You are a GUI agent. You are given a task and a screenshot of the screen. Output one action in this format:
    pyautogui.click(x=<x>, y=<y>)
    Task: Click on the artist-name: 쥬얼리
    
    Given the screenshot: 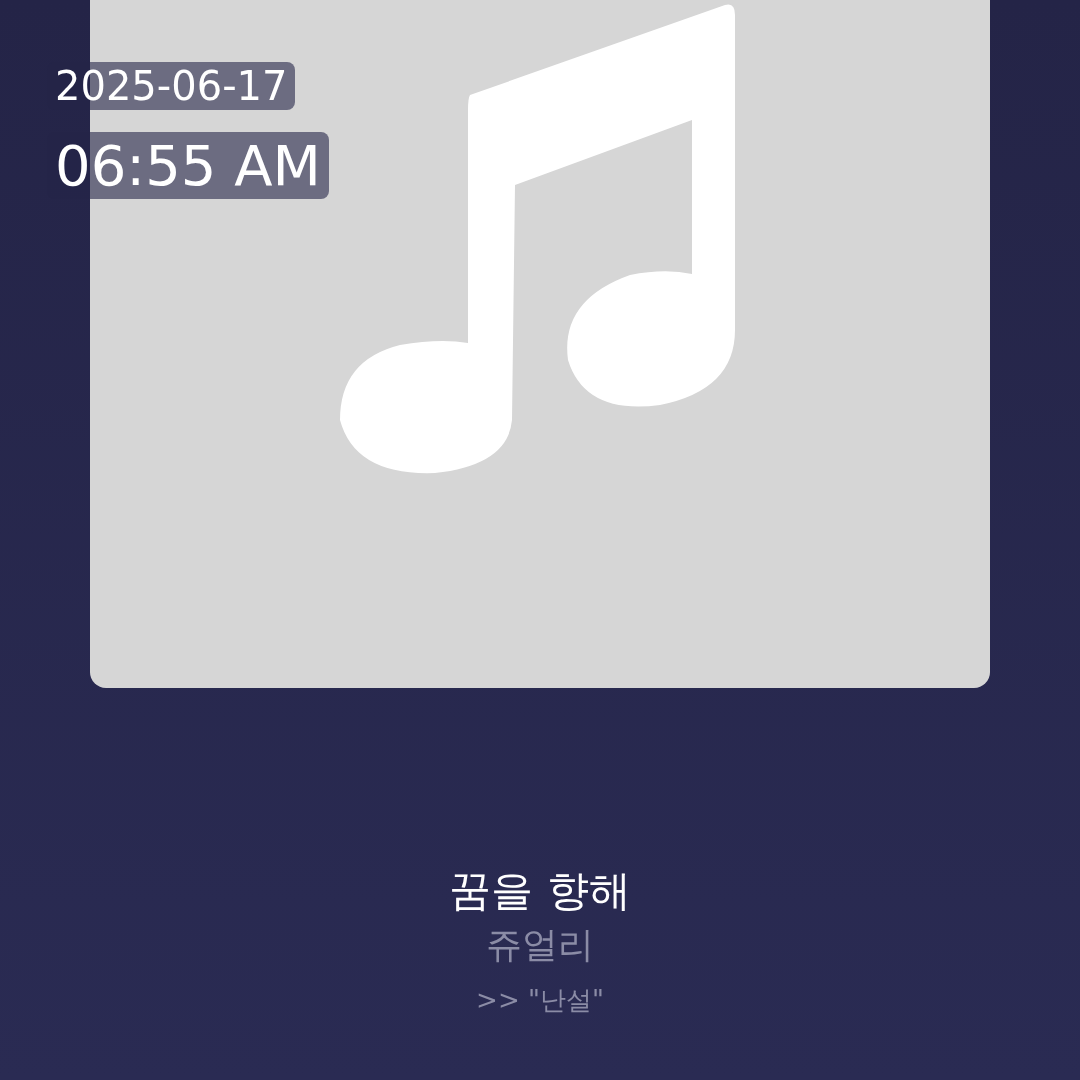 What is the action you would take?
    pyautogui.click(x=540, y=945)
    